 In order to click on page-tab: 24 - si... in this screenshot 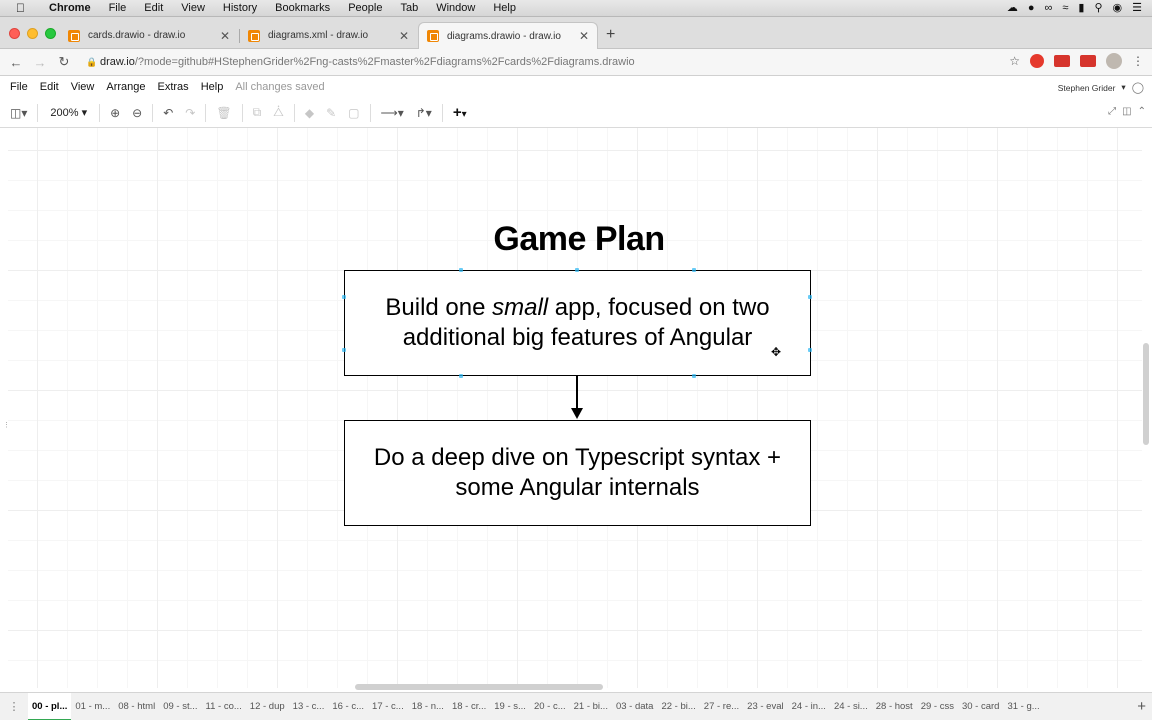, I will do `click(851, 706)`.